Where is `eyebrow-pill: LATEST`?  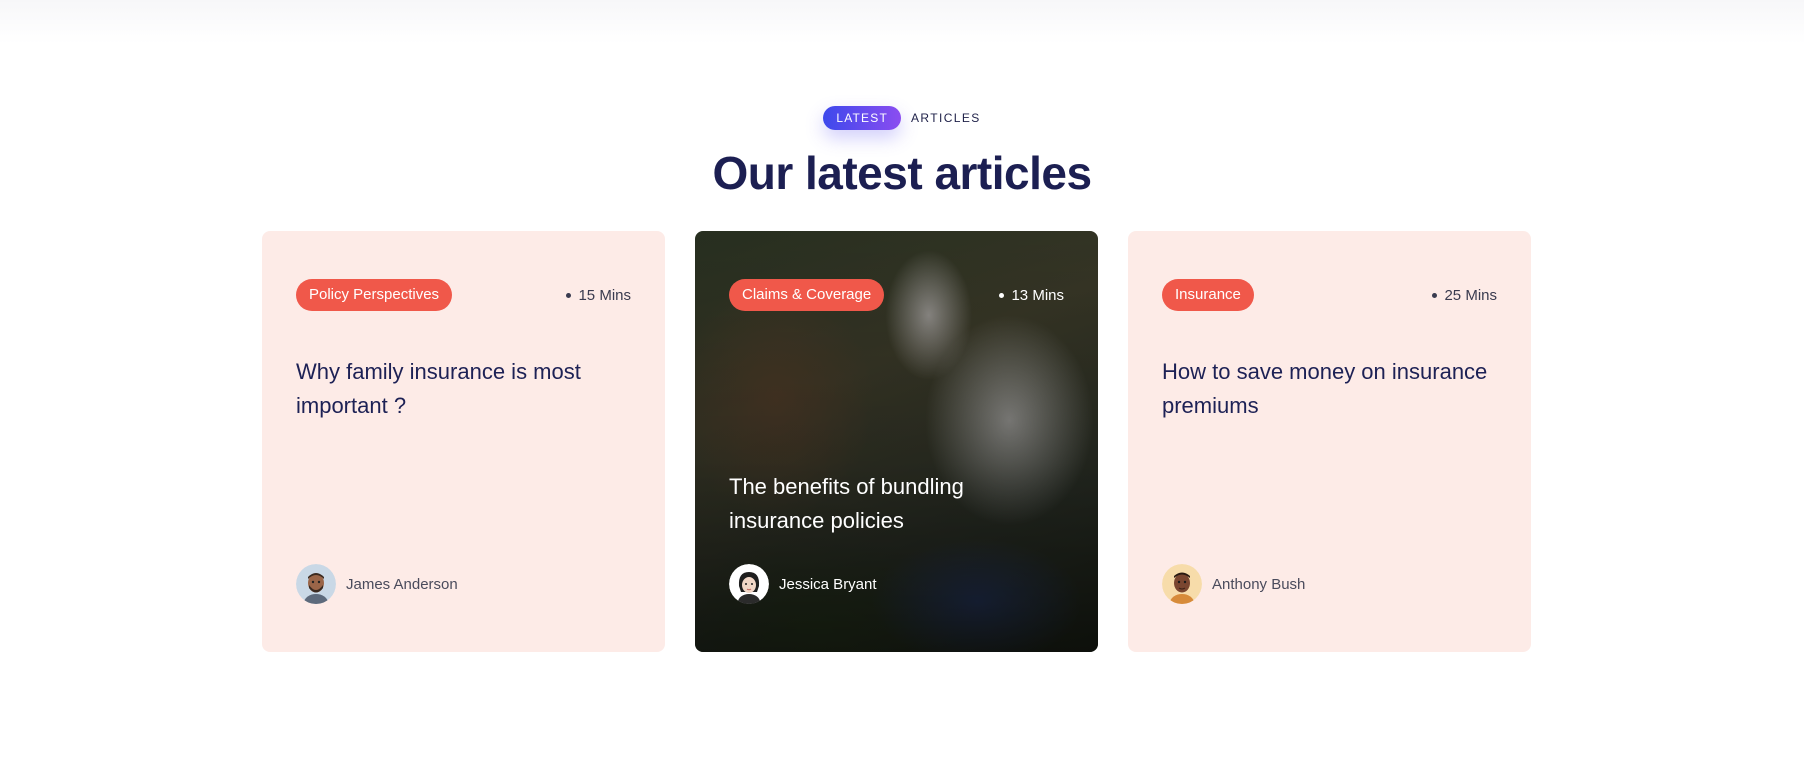
eyebrow-pill: LATEST is located at coordinates (862, 118).